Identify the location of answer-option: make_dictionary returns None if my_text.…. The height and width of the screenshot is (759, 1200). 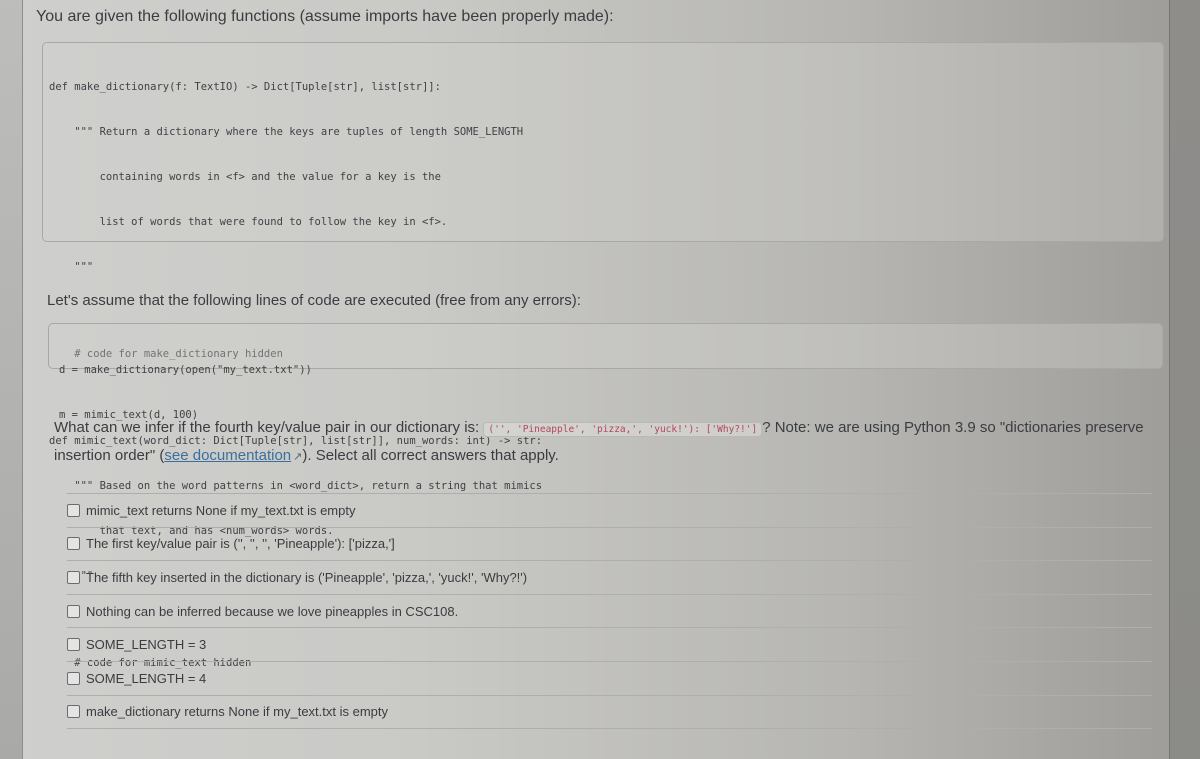
(609, 712).